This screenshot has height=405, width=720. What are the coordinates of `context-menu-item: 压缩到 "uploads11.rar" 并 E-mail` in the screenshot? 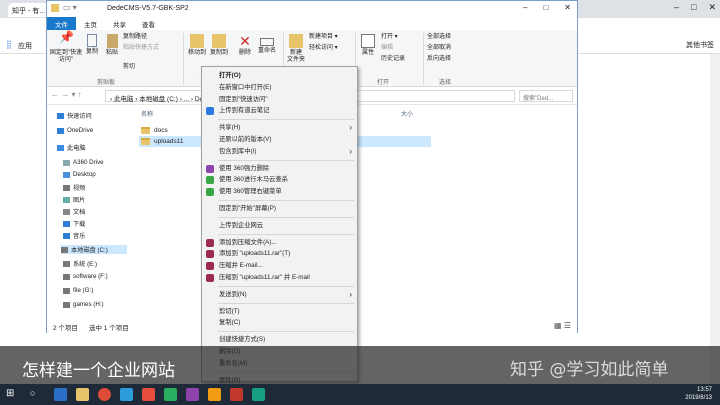 It's located at (279, 277).